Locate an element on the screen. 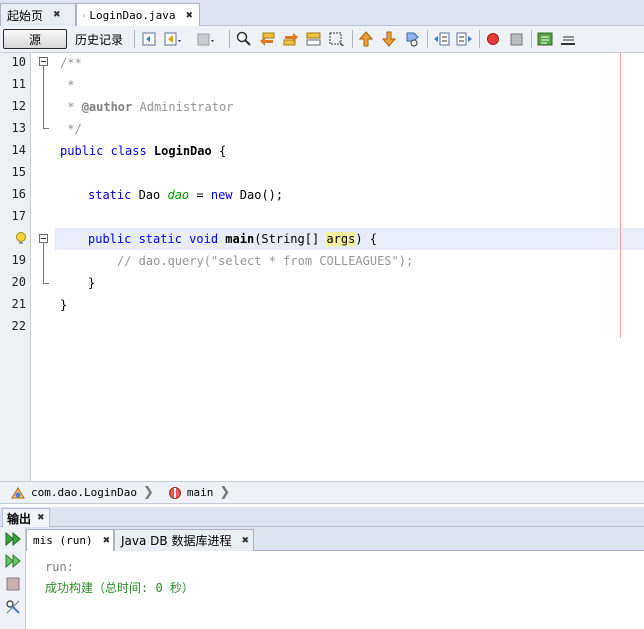  tab-java-db-process: Java DB 数据库进程 ✖ is located at coordinates (184, 540).